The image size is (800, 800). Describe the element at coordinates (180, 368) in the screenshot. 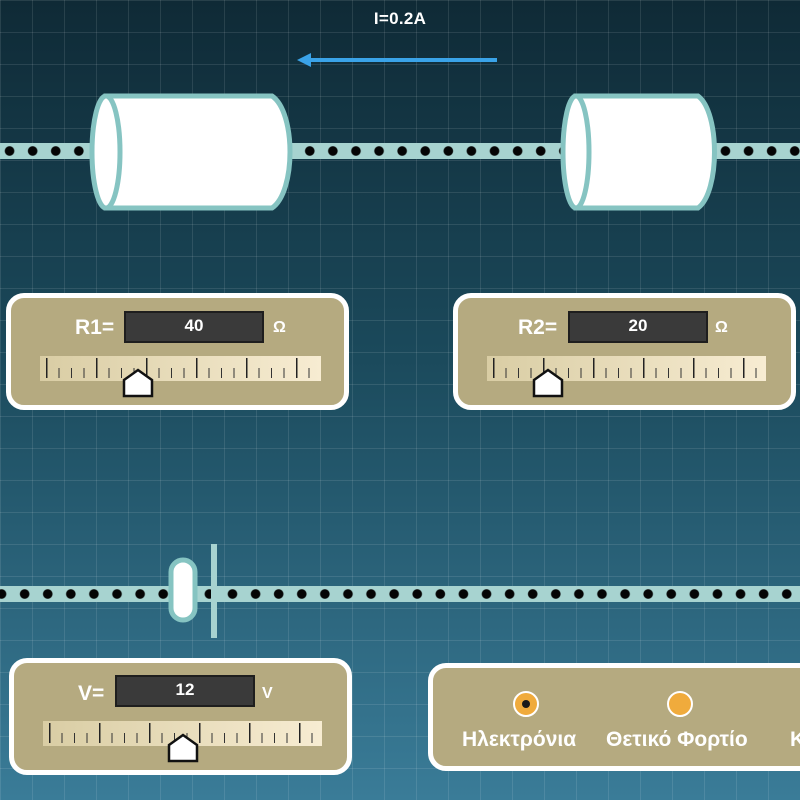

I see `slider-major-ticks` at that location.